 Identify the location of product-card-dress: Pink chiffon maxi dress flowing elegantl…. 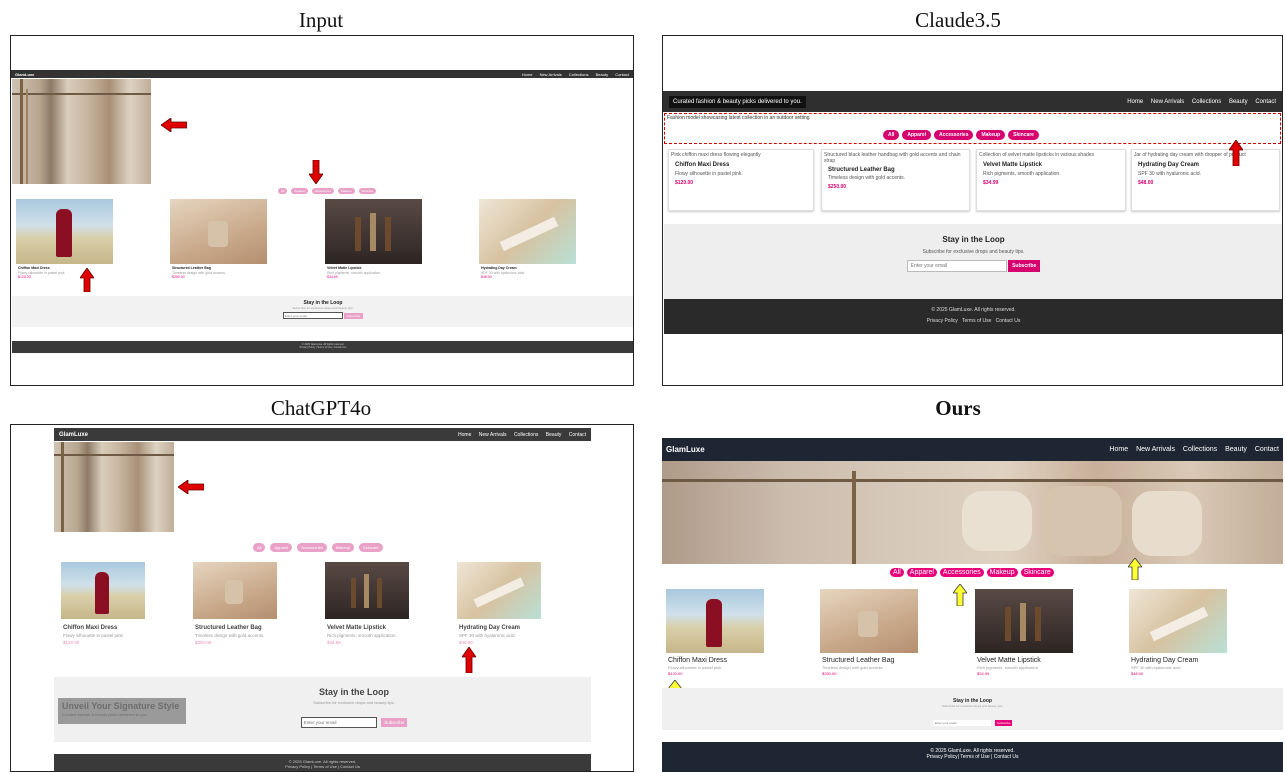
(741, 180).